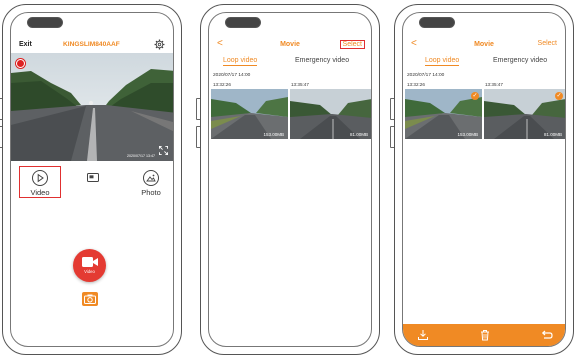 Image resolution: width=576 pixels, height=359 pixels. What do you see at coordinates (89, 262) in the screenshot?
I see `video-camera-icon` at bounding box center [89, 262].